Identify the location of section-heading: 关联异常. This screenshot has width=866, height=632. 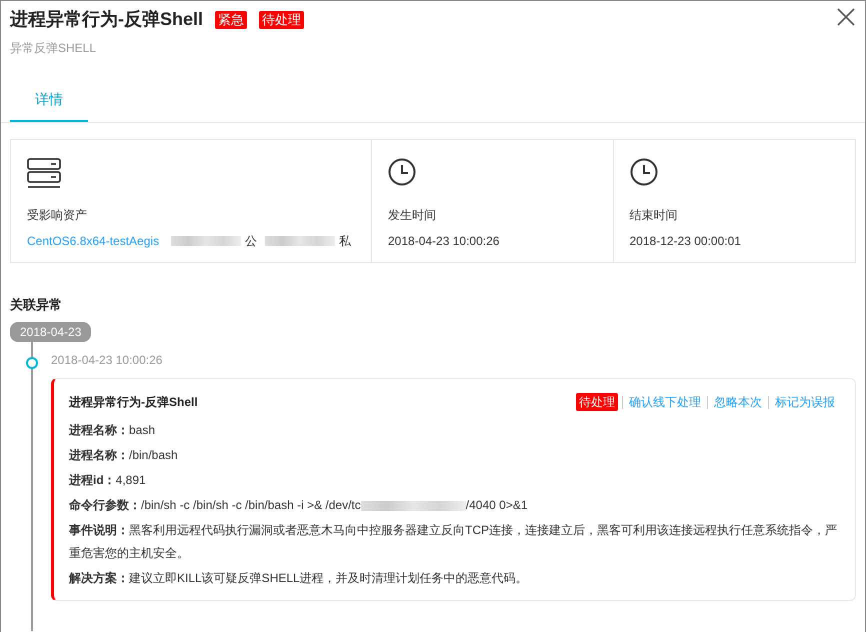
(36, 305).